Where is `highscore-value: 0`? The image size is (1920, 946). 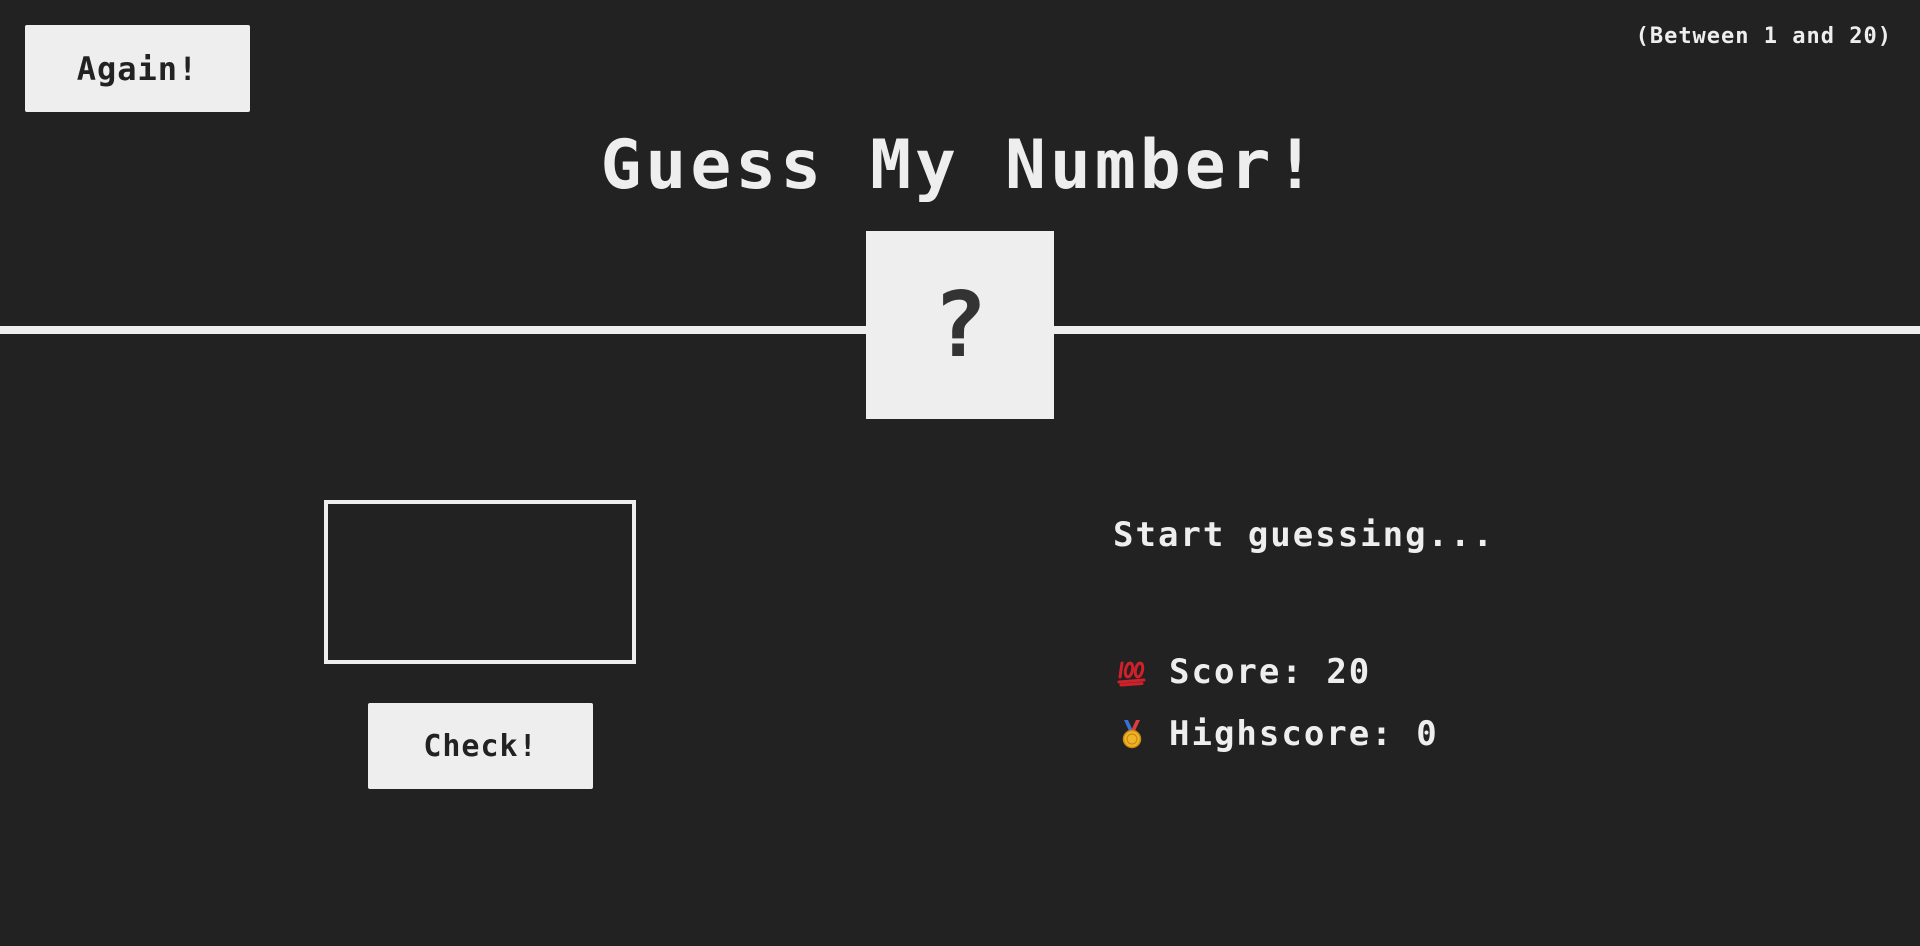 highscore-value: 0 is located at coordinates (1427, 734).